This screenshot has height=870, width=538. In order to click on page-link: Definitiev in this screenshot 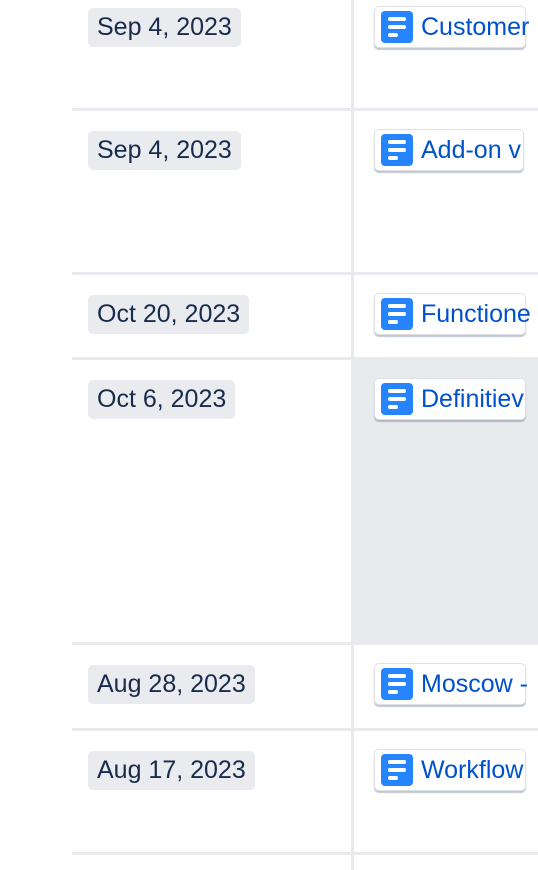, I will do `click(450, 399)`.